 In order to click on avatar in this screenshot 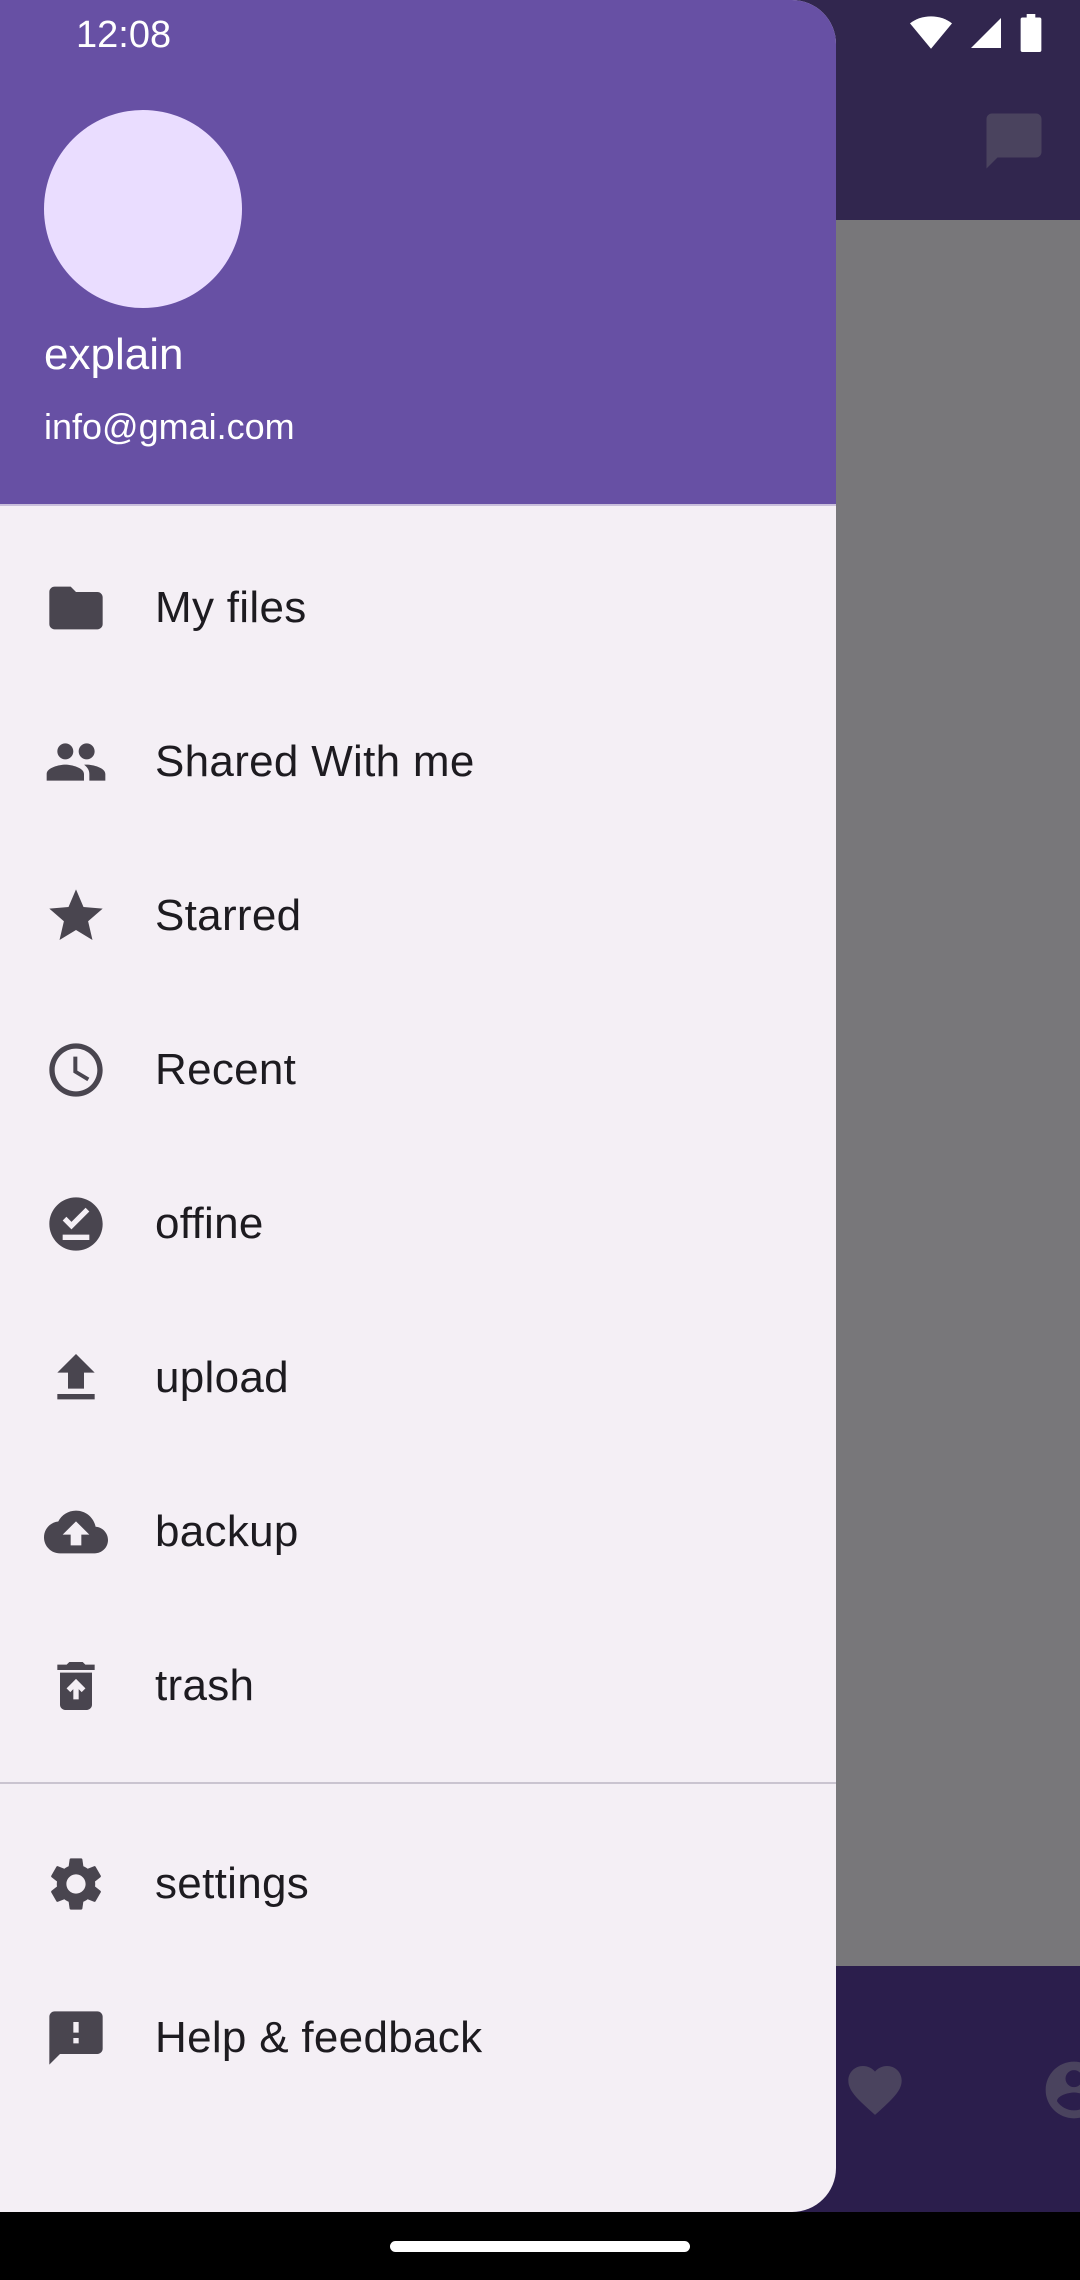, I will do `click(143, 209)`.